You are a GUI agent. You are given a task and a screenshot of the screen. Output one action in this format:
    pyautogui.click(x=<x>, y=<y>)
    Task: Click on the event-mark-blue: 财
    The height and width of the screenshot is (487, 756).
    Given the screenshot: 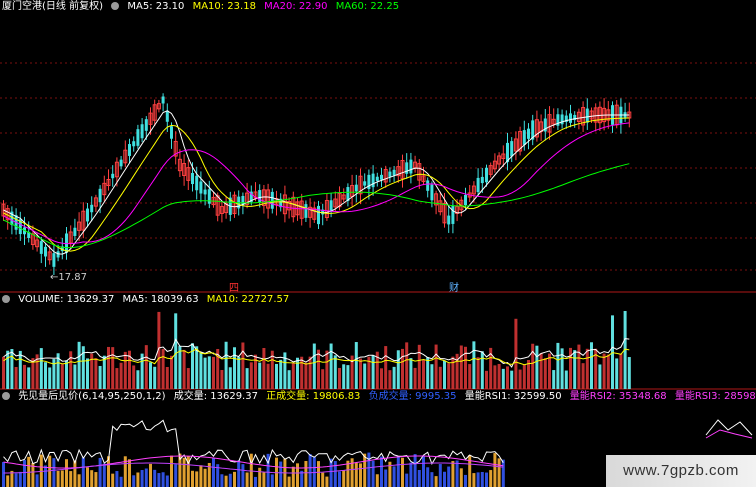 What is the action you would take?
    pyautogui.click(x=454, y=286)
    